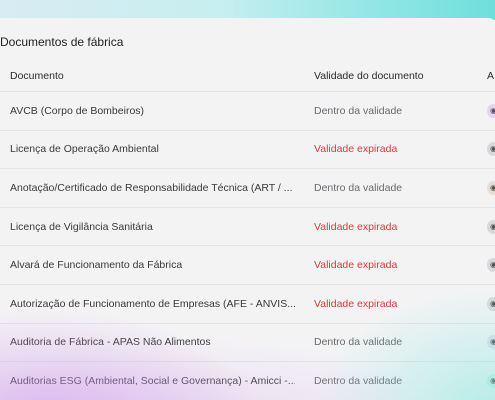 This screenshot has height=400, width=495. What do you see at coordinates (247, 10) in the screenshot?
I see `header-gradient-background` at bounding box center [247, 10].